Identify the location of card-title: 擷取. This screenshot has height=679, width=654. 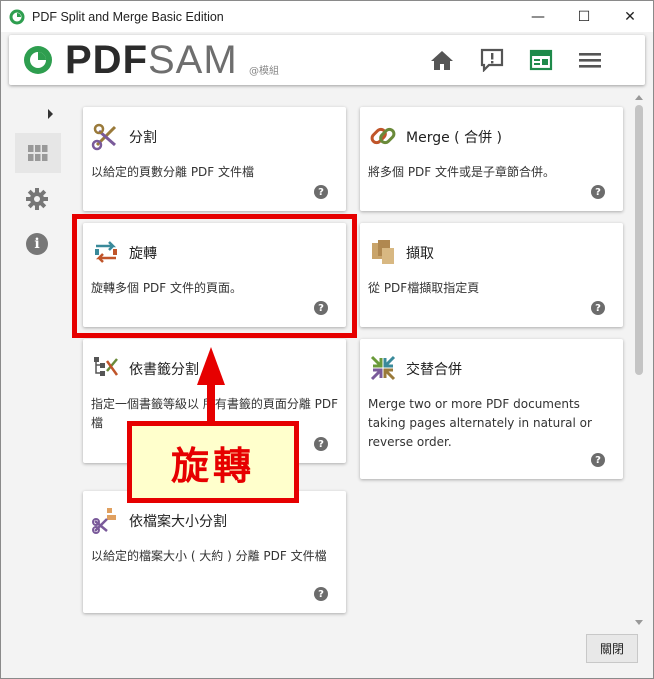
(420, 254).